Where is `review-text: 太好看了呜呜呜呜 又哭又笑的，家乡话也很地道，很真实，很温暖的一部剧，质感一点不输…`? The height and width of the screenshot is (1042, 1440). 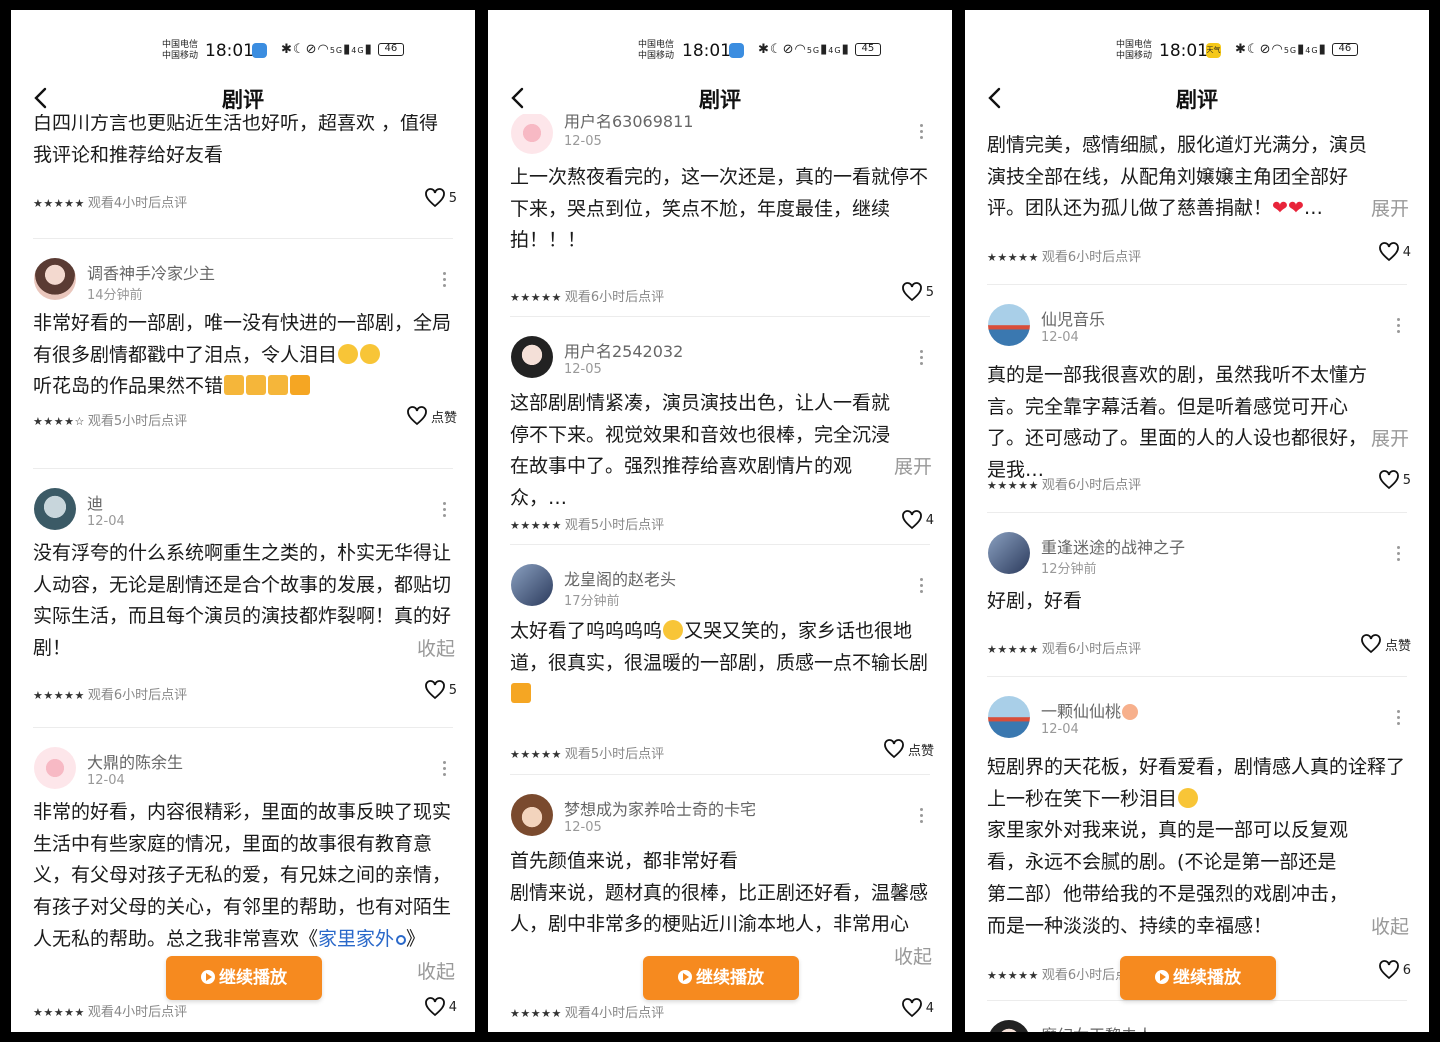
review-text: 太好看了呜呜呜呜 又哭又笑的，家乡话也很地道，很真实，很温暖的一部剧，质感一点不输… is located at coordinates (721, 663).